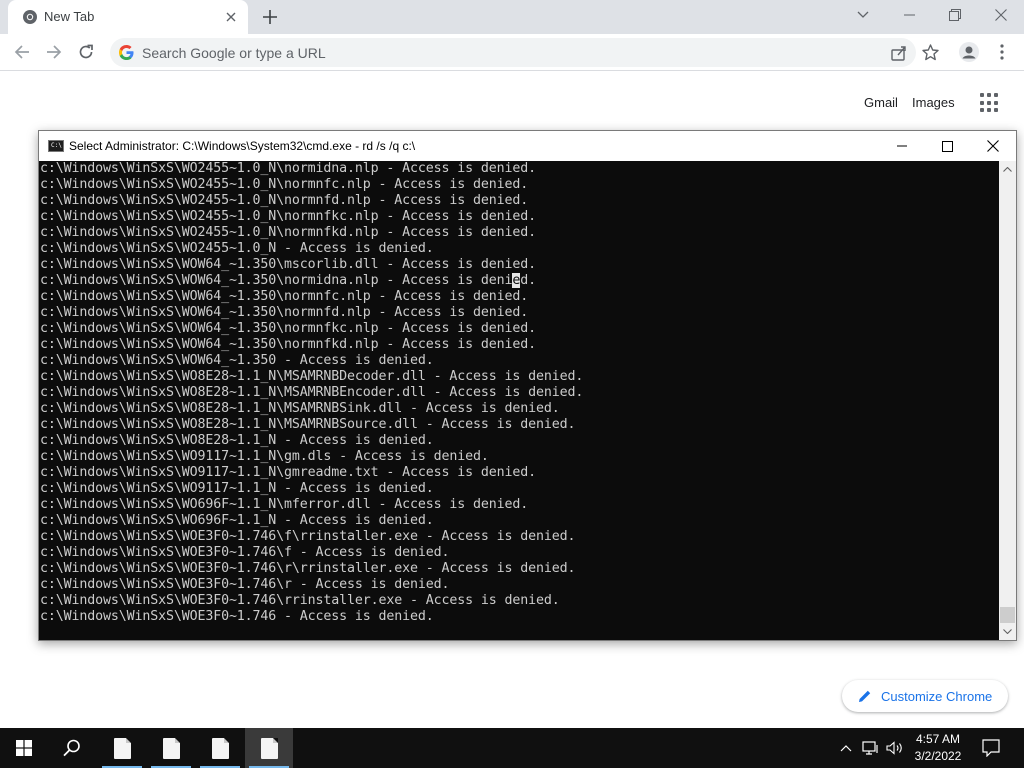 The image size is (1024, 768). I want to click on reload-icon, so click(86, 51).